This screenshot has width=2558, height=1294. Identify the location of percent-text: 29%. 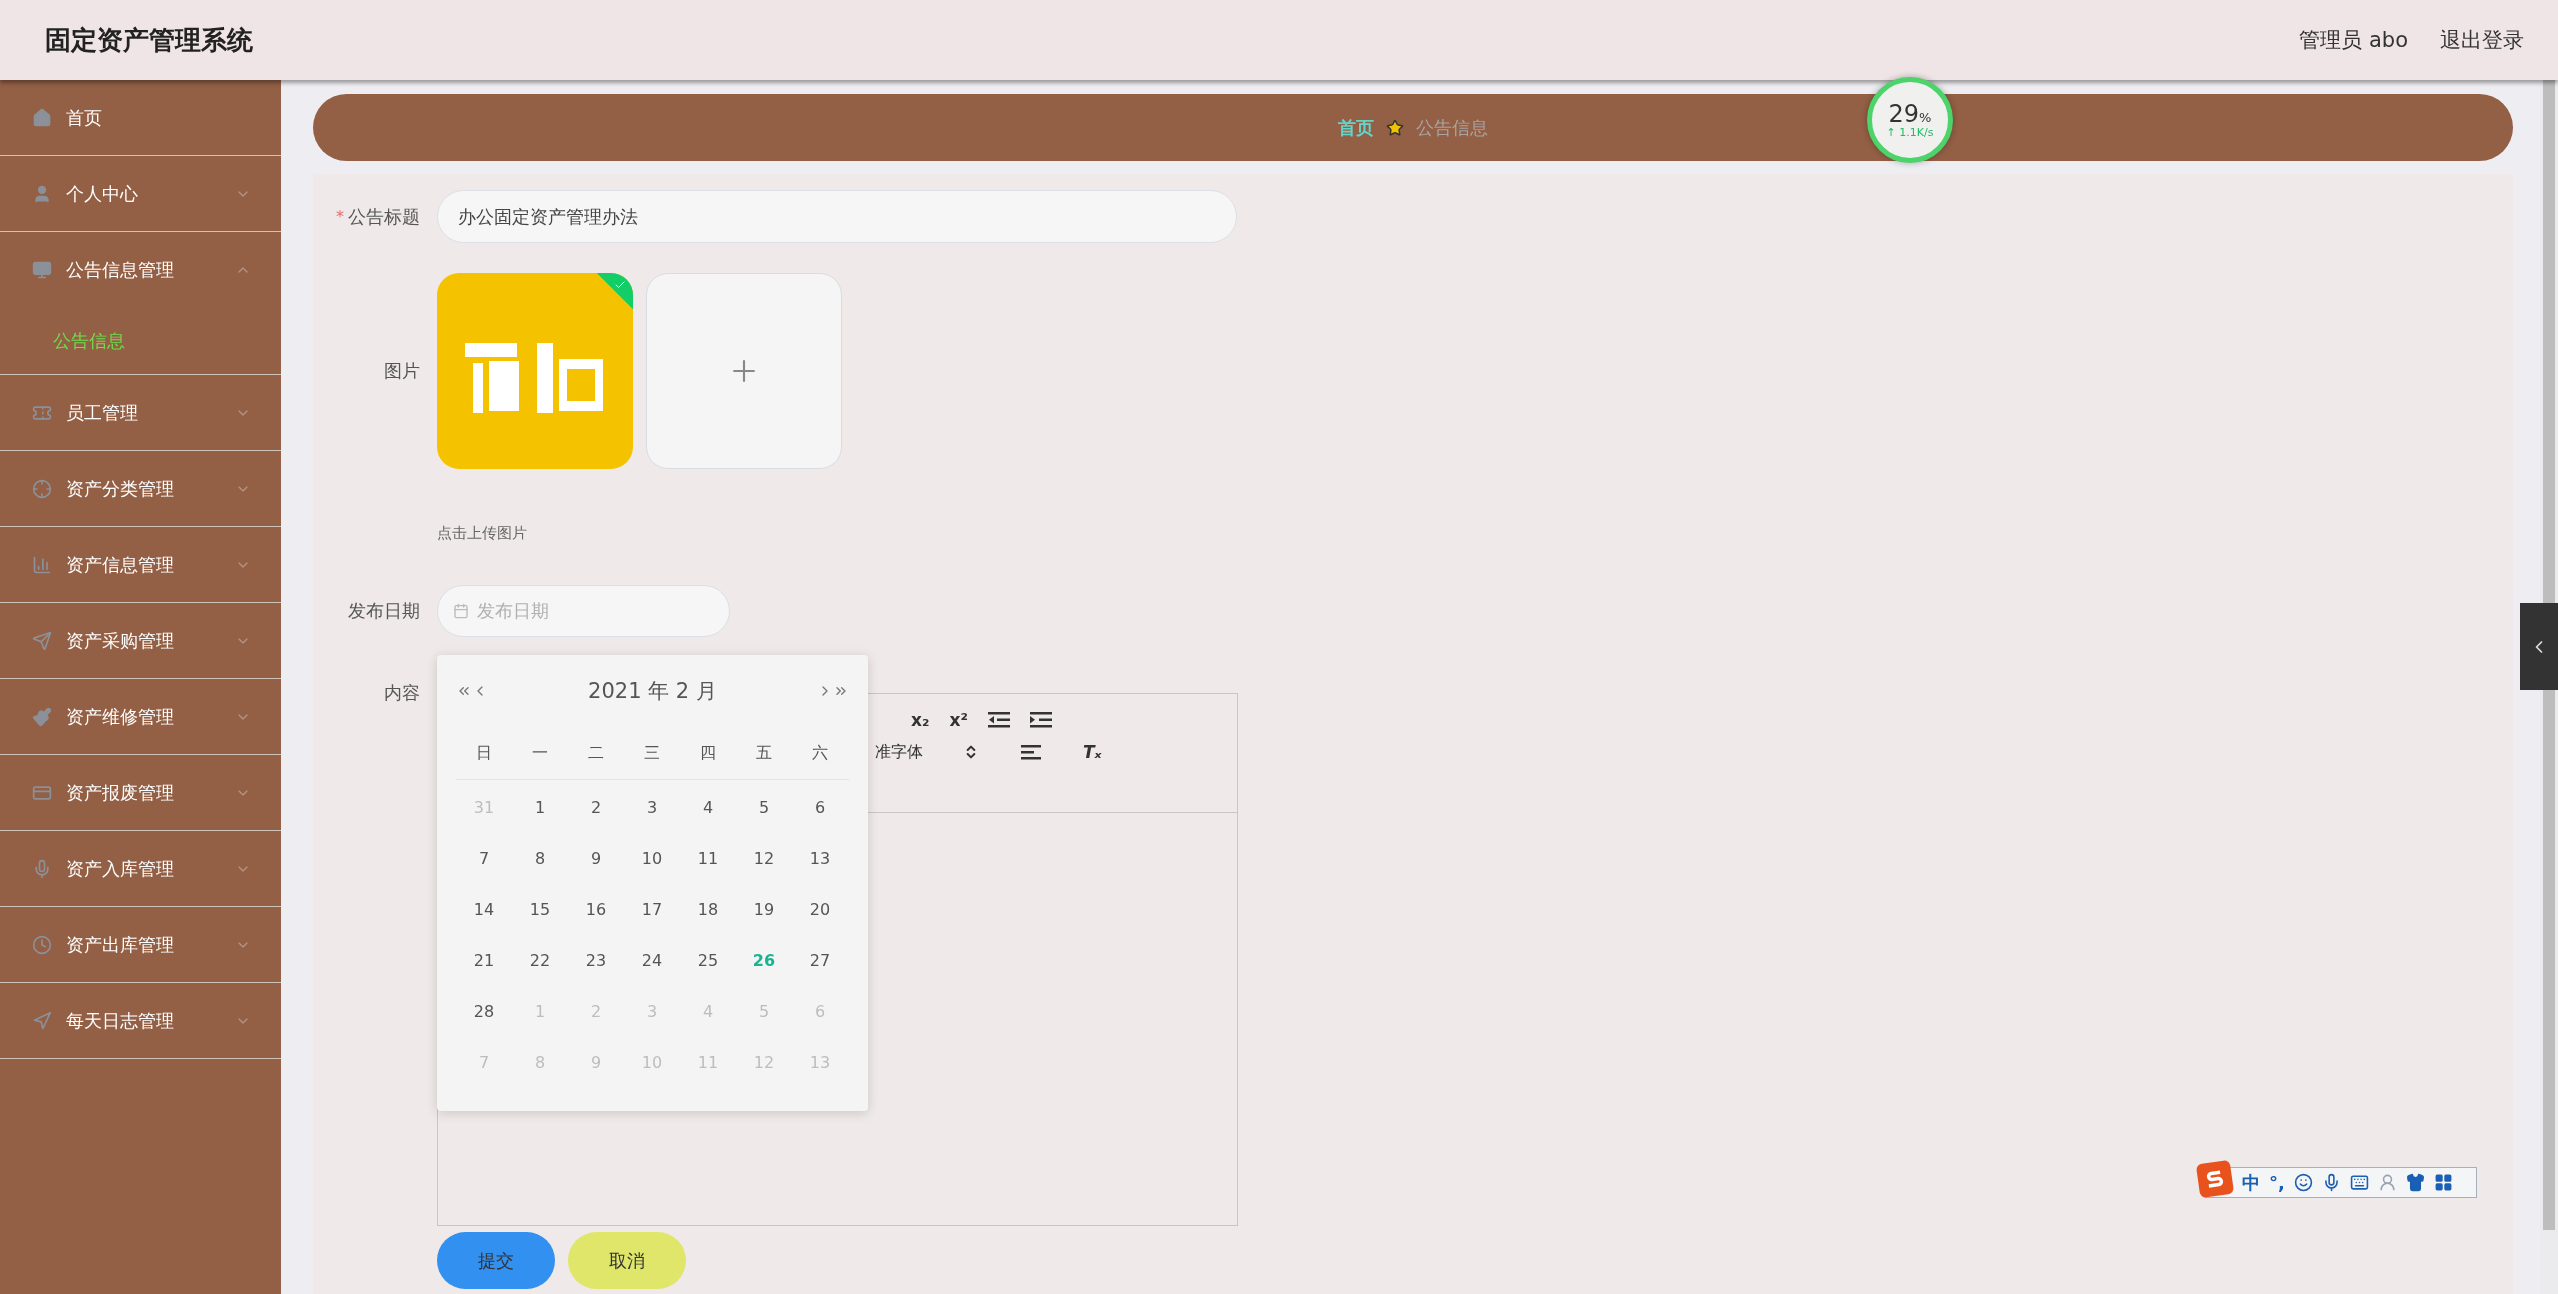
(1910, 113).